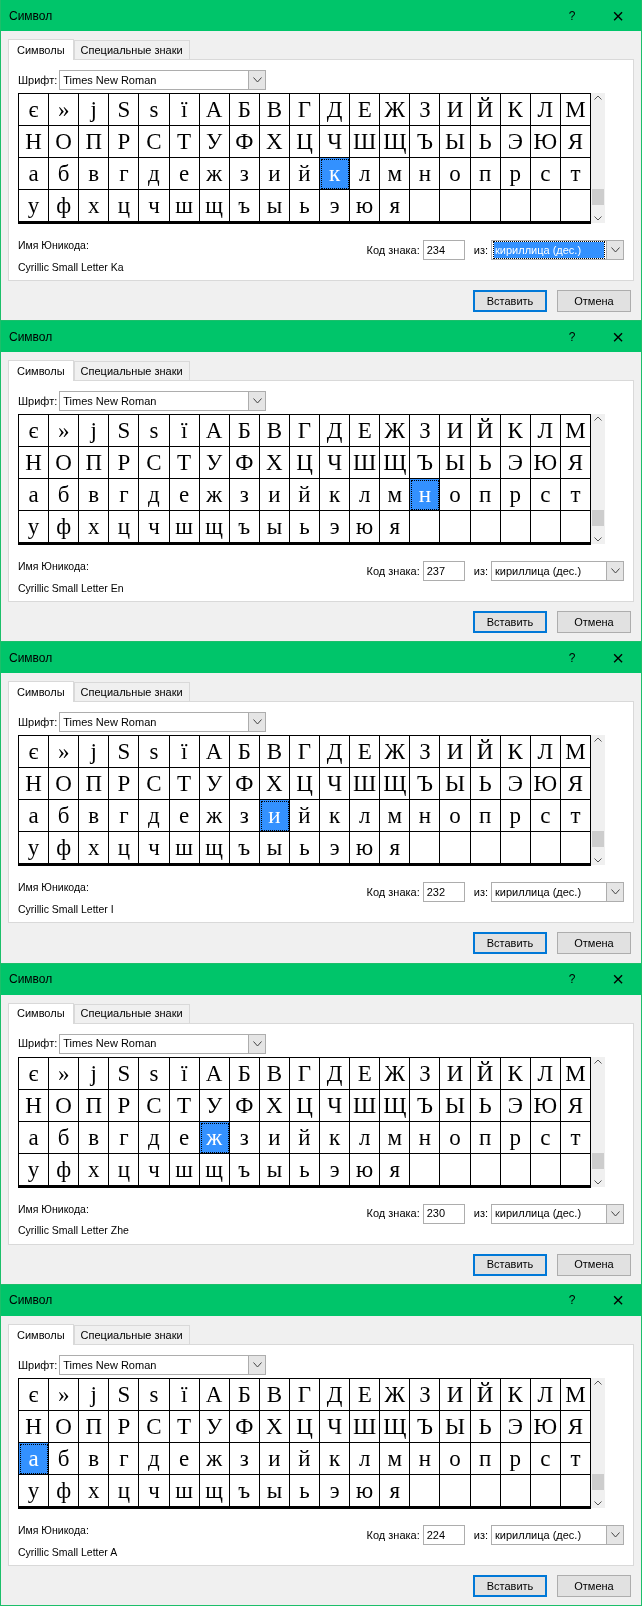  Describe the element at coordinates (274, 206) in the screenshot. I see `character-cell: ы` at that location.